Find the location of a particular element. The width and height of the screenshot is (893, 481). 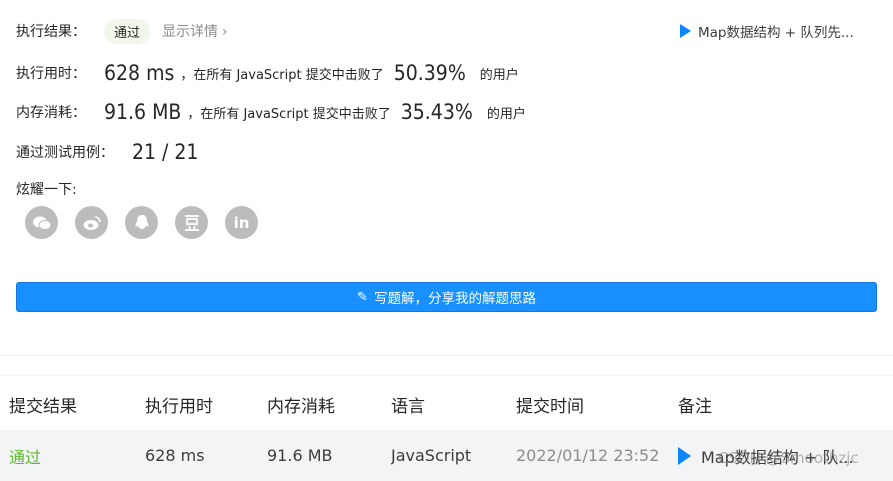

header-notes: 备注 is located at coordinates (695, 406).